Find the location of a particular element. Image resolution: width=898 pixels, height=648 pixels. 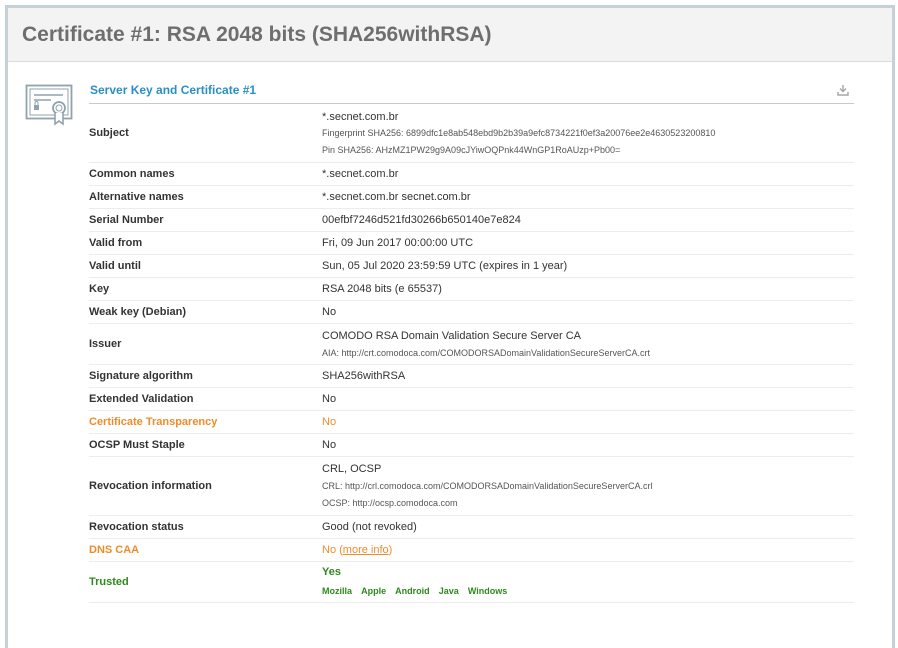

subject-cn: *.secnet.com.br is located at coordinates (360, 116).